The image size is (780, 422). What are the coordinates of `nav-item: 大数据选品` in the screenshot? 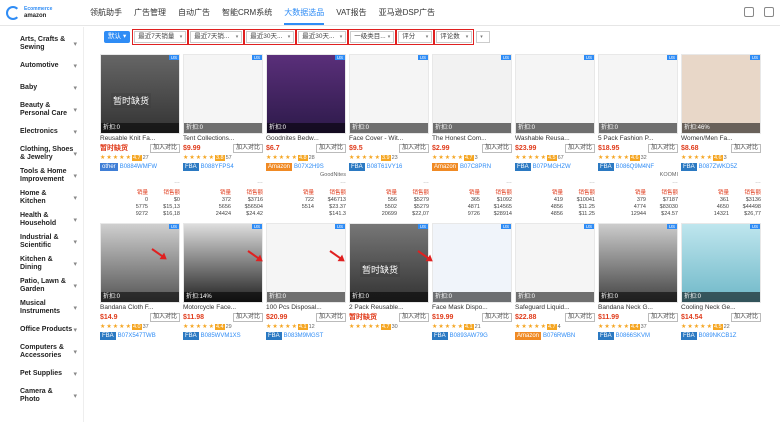 It's located at (304, 13).